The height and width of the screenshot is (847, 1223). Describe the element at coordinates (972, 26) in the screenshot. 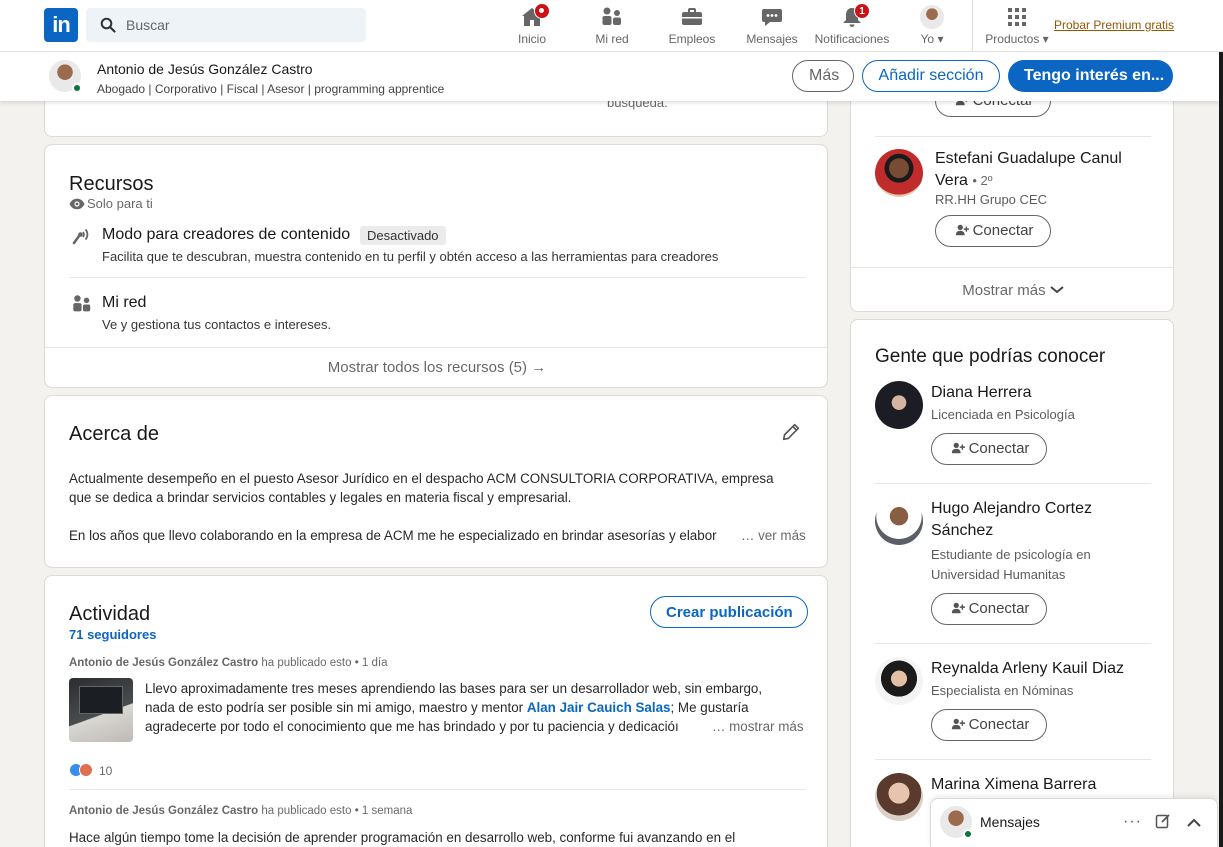

I see `nav-separator` at that location.